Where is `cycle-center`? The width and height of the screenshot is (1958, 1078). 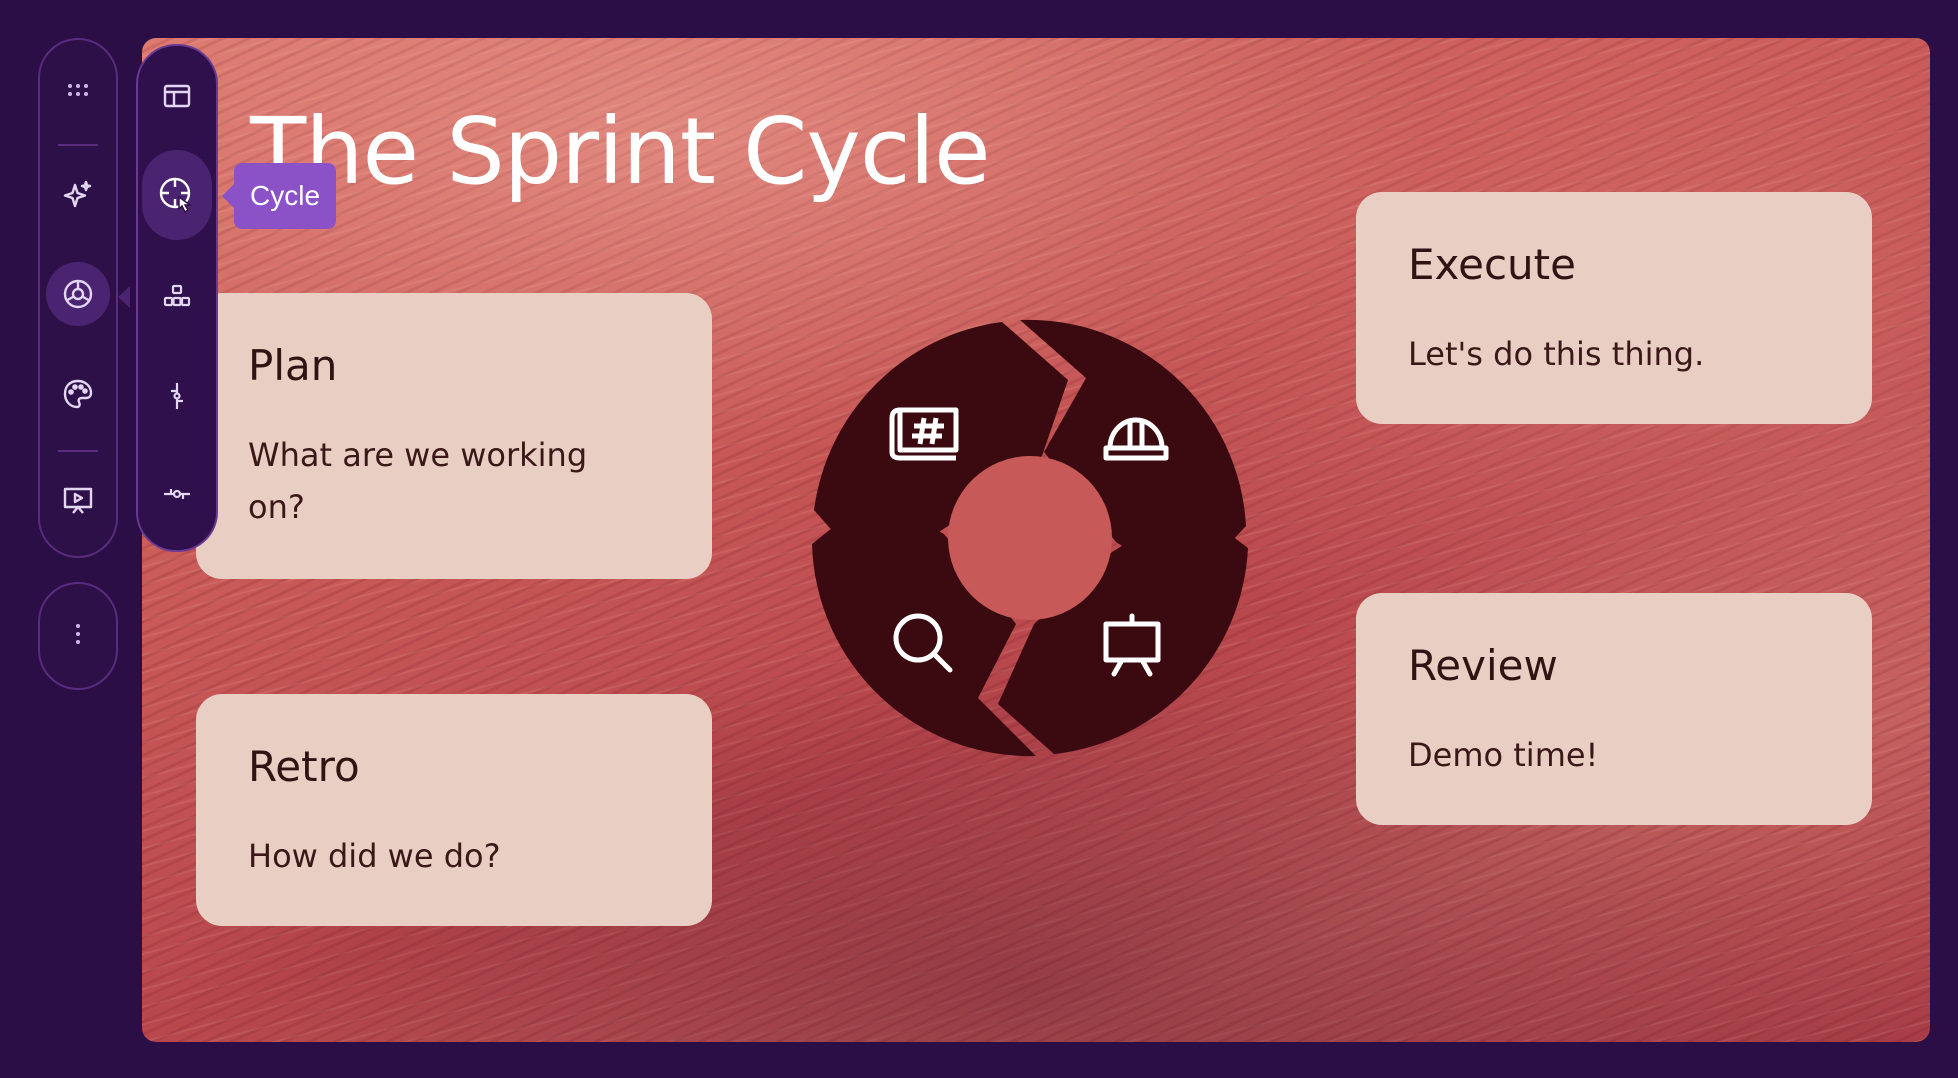 cycle-center is located at coordinates (1030, 538).